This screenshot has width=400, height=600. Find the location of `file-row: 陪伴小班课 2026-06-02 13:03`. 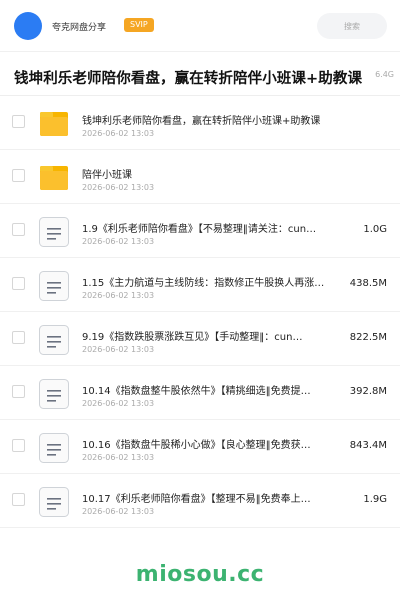

file-row: 陪伴小班课 2026-06-02 13:03 is located at coordinates (200, 177).